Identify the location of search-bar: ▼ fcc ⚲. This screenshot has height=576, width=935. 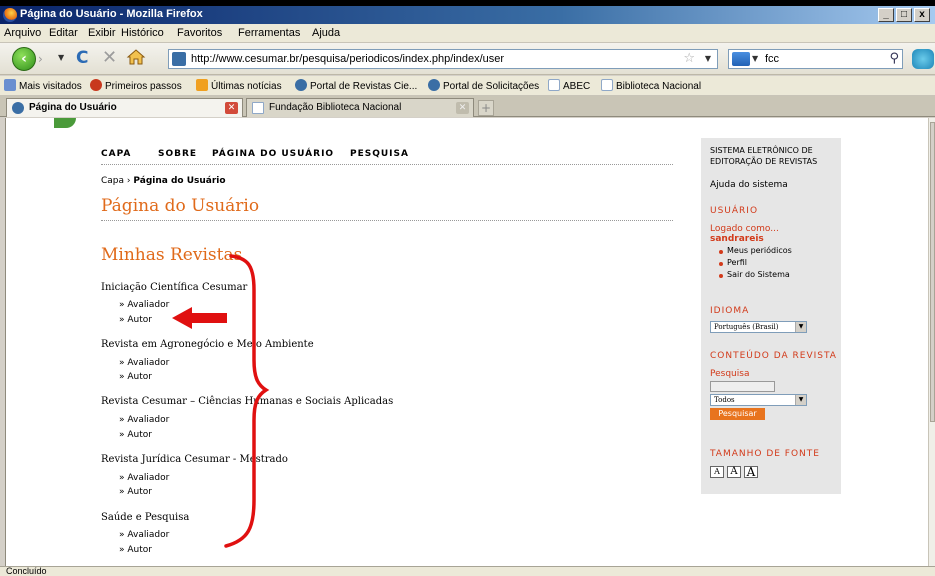
(815, 59).